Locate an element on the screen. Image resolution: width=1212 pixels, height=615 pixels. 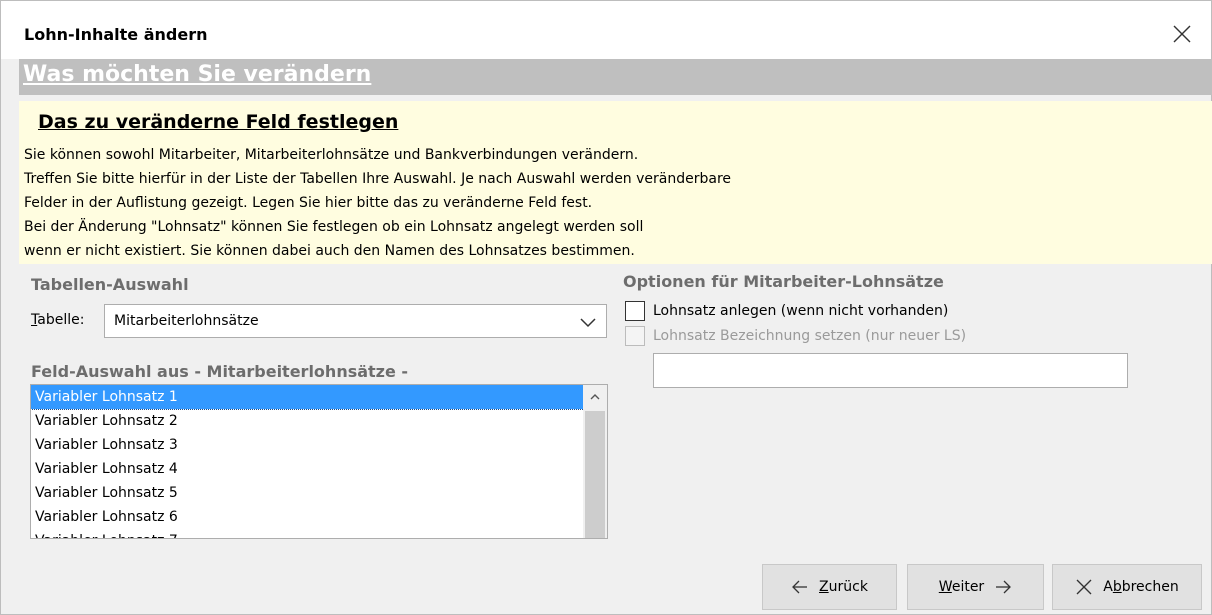
list-item: Variabler Lohnsatz 3 is located at coordinates (307, 445).